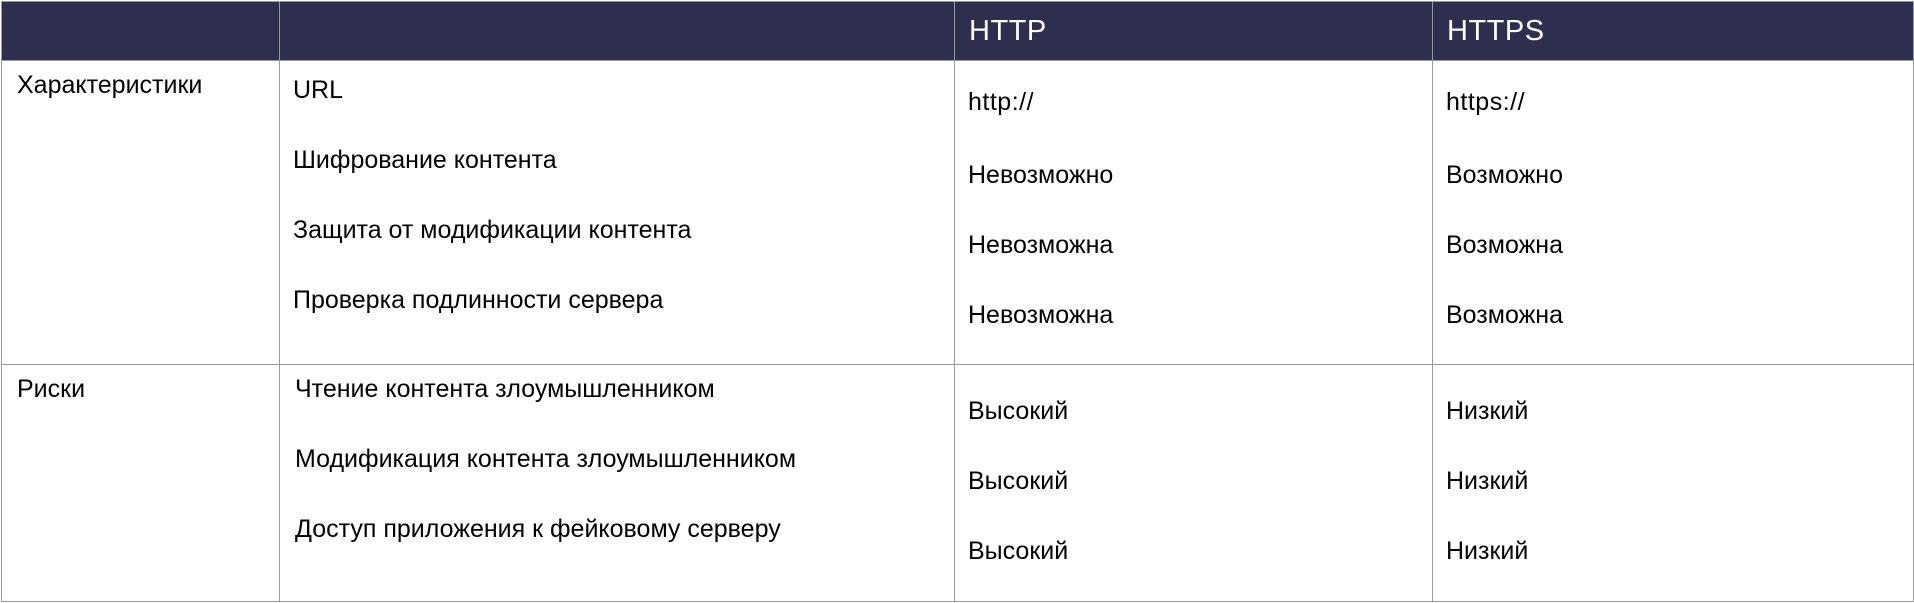 This screenshot has width=1914, height=603. What do you see at coordinates (1487, 480) in the screenshot?
I see `https-risk-modification-value: Низкий` at bounding box center [1487, 480].